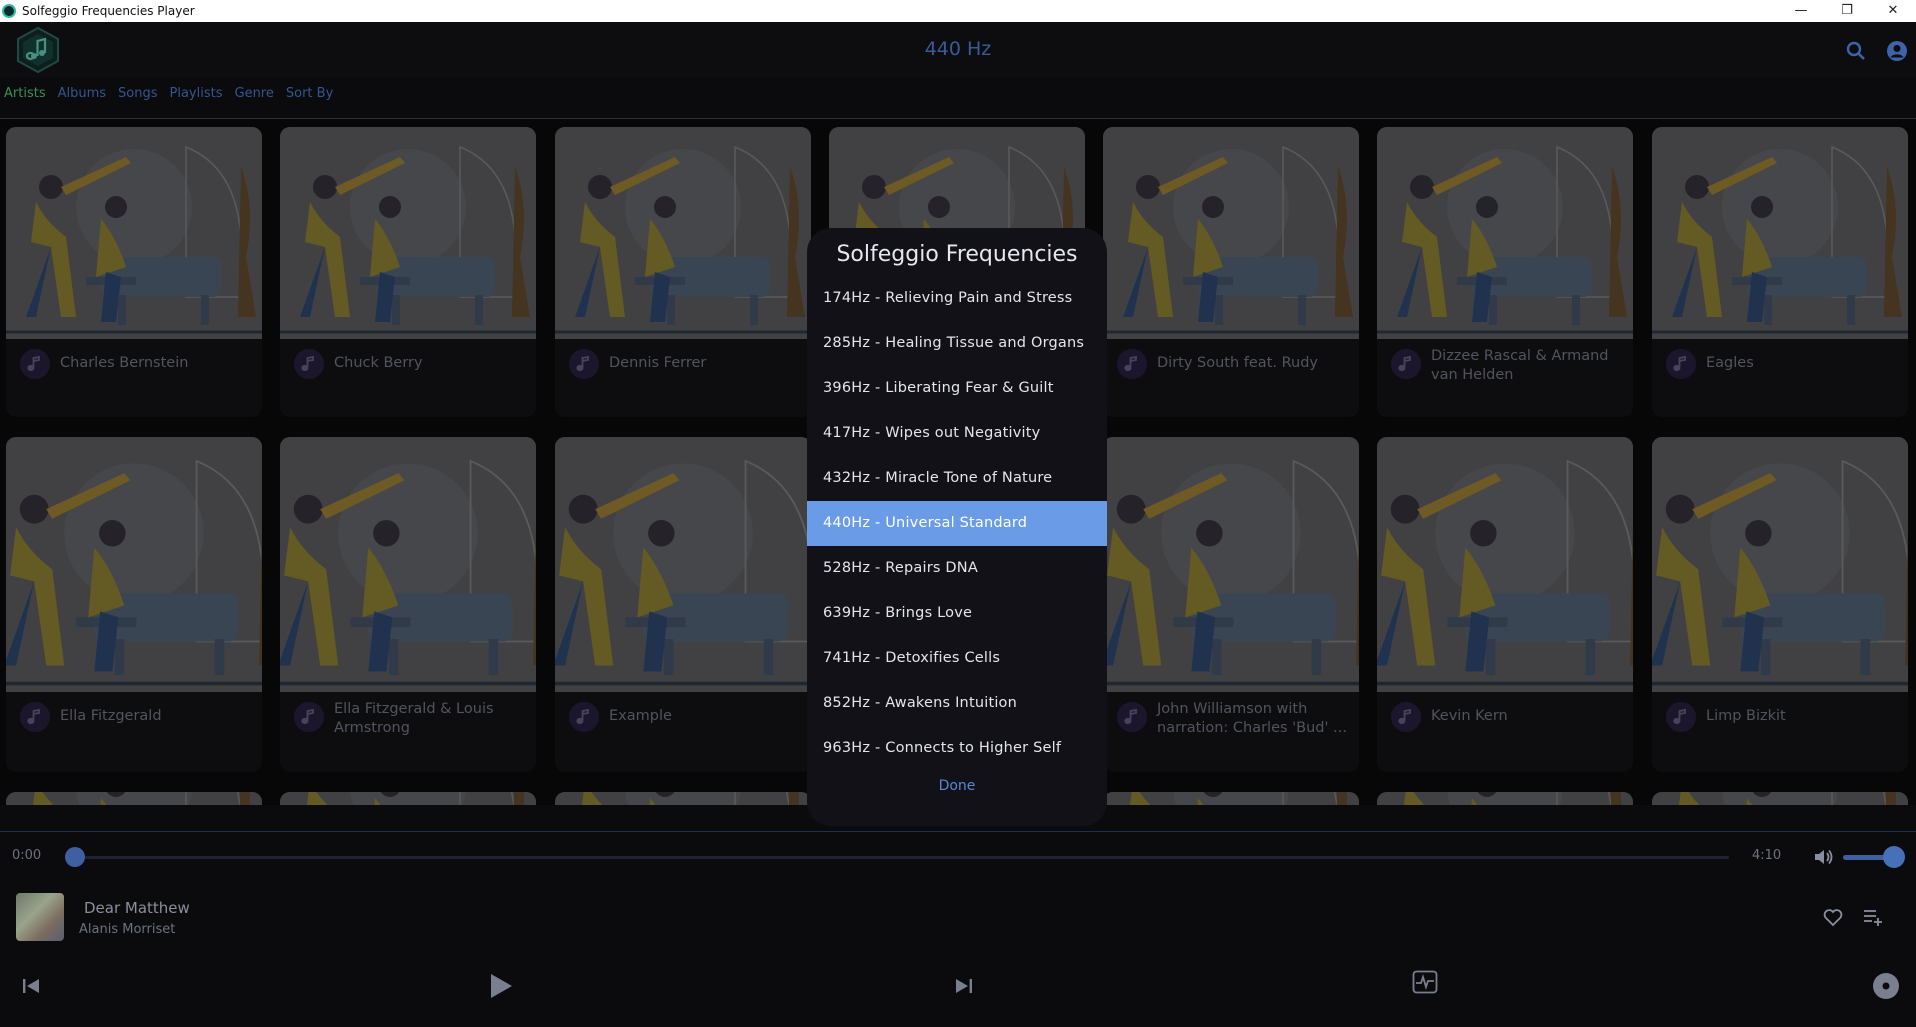  Describe the element at coordinates (1893, 11) in the screenshot. I see `close-button: ✕` at that location.